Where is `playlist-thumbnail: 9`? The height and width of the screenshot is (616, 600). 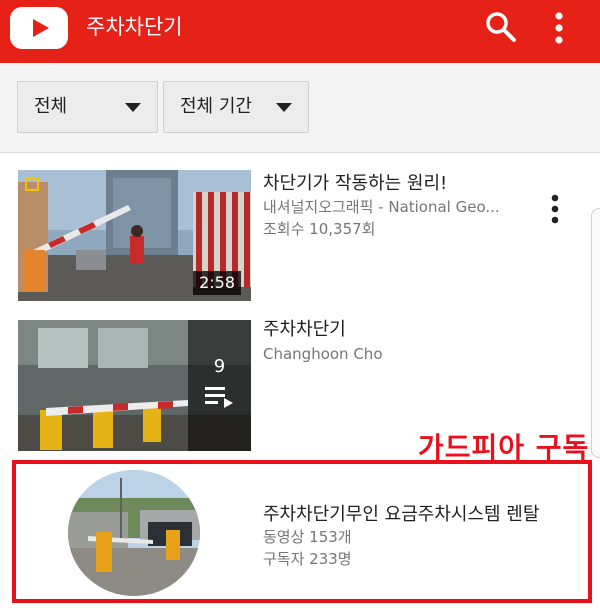
playlist-thumbnail: 9 is located at coordinates (134, 385).